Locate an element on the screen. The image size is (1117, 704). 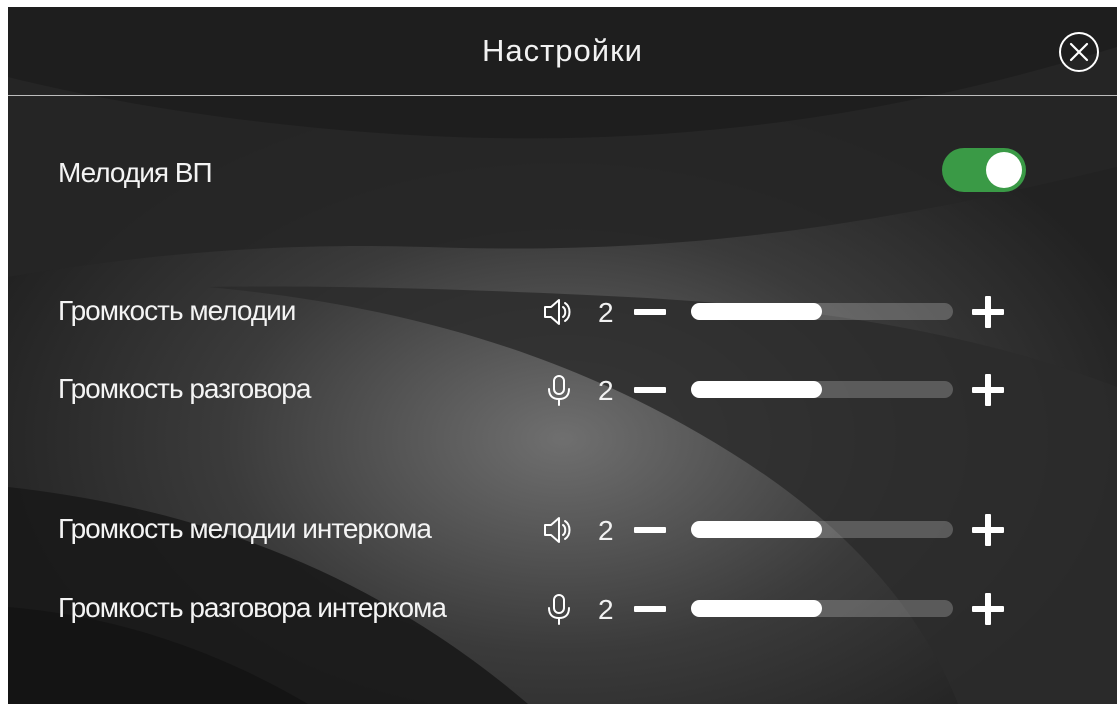
volume-label: Громкость мелодии is located at coordinates (177, 310).